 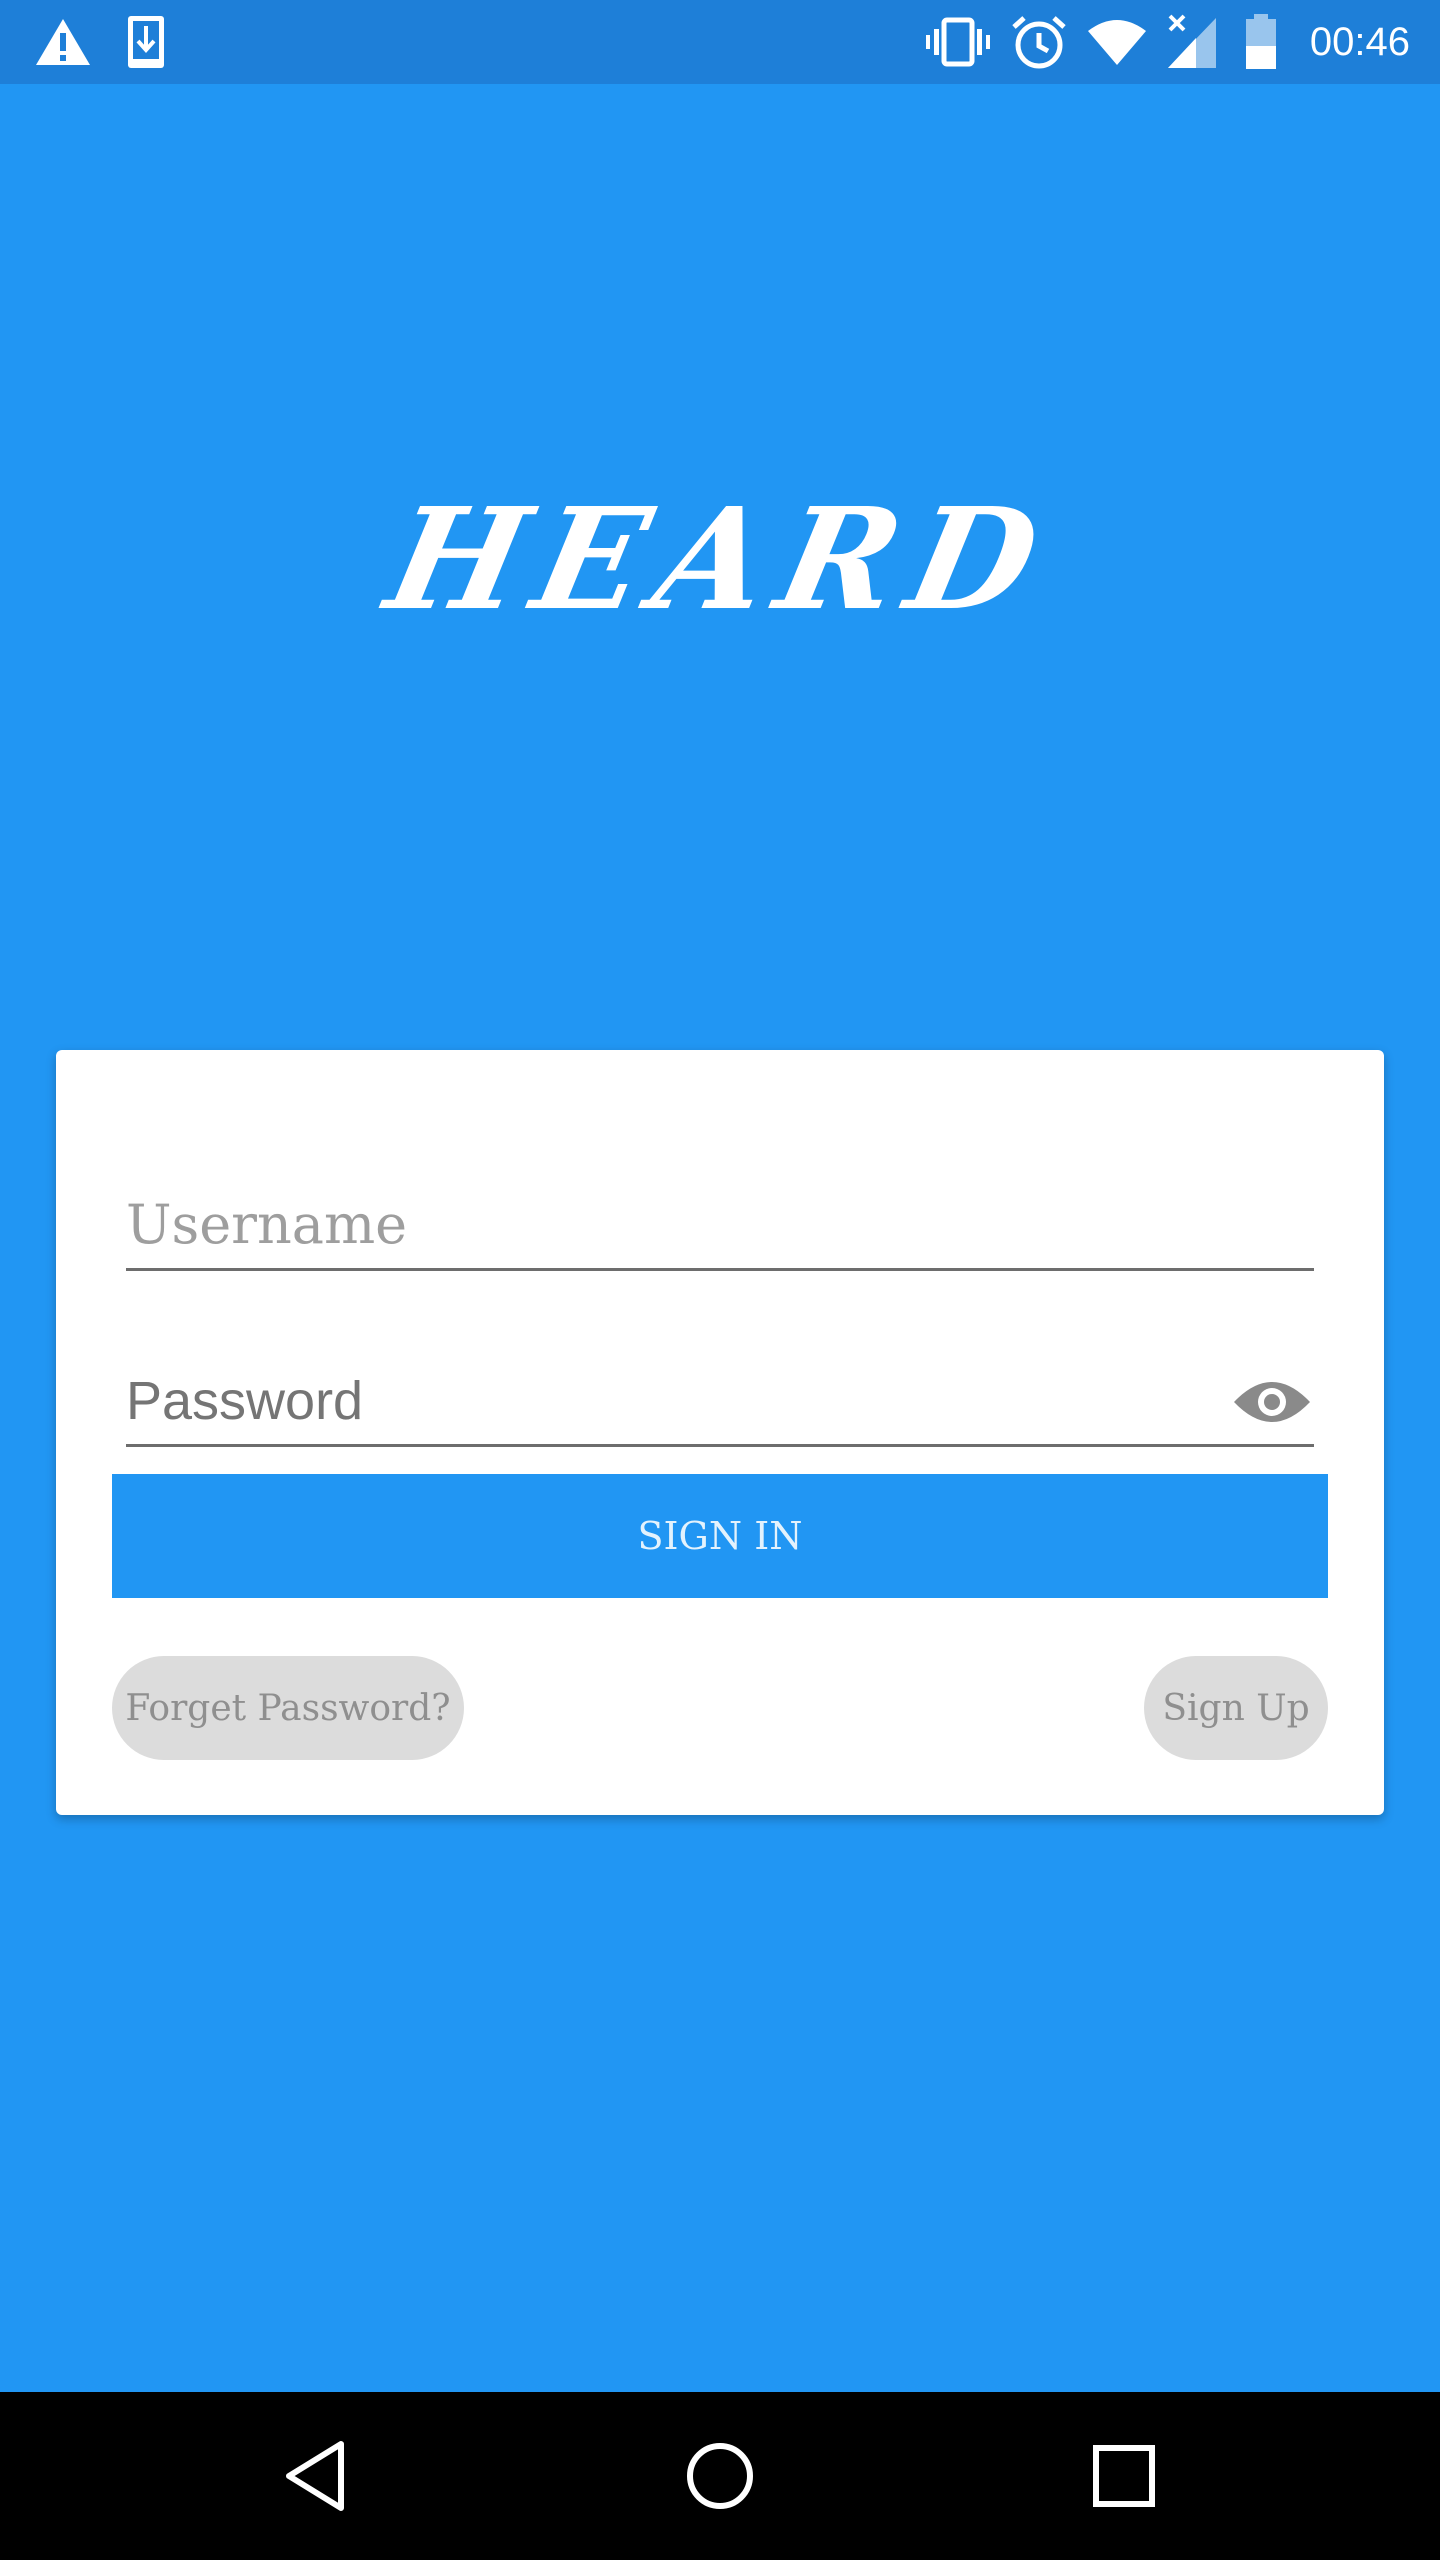 I want to click on home-icon, so click(x=720, y=2476).